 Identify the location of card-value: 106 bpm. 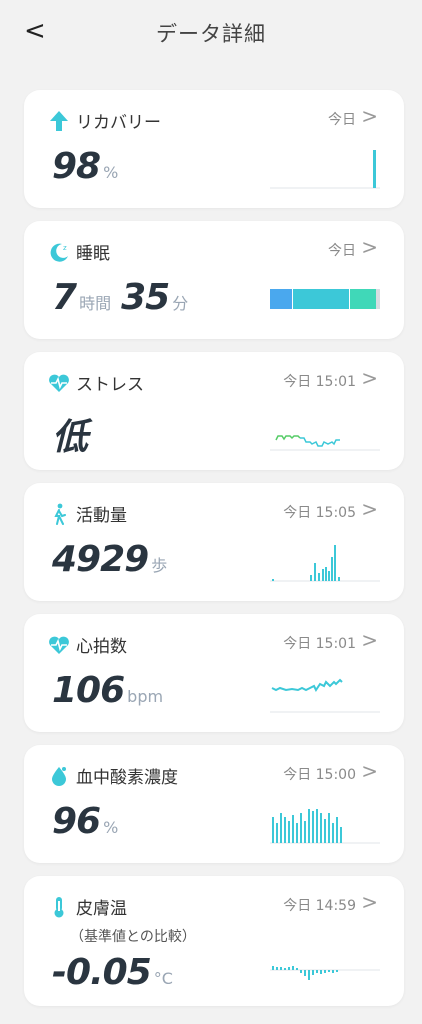
(108, 690).